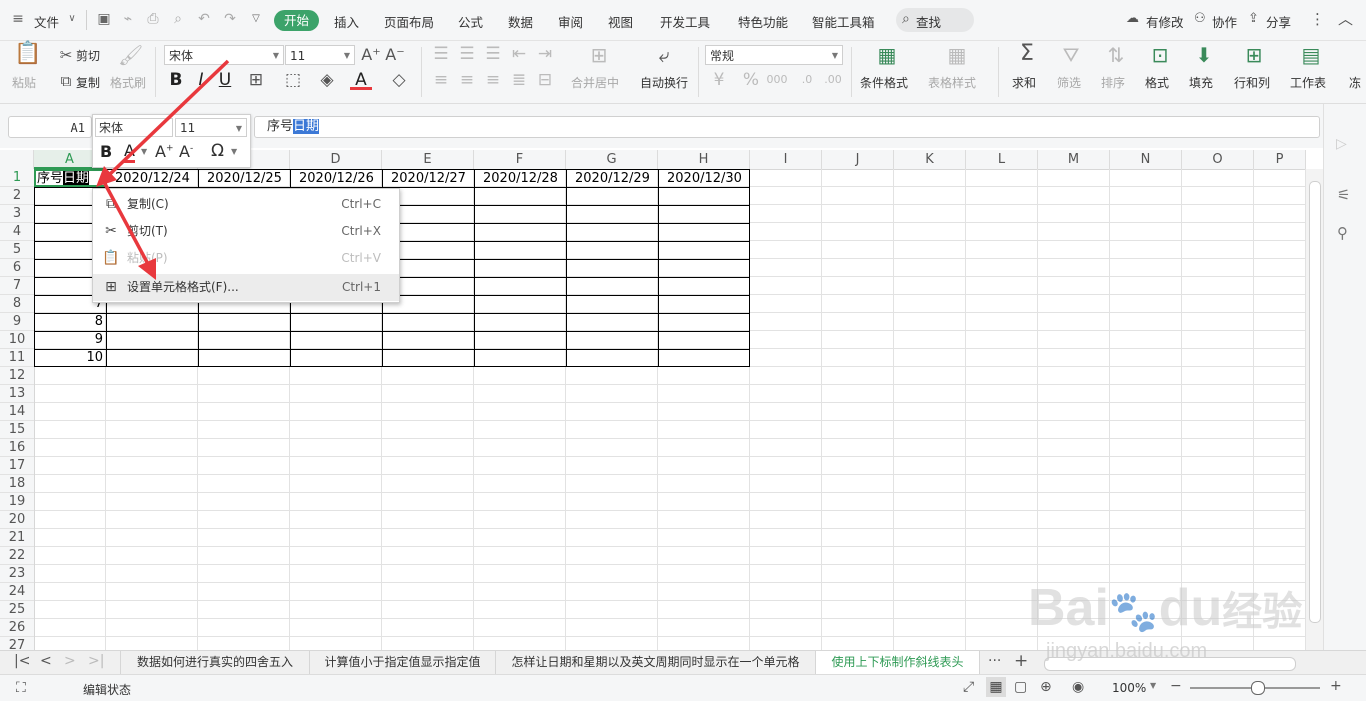 This screenshot has height=701, width=1366. I want to click on mini-grow-font-button: A+, so click(164, 151).